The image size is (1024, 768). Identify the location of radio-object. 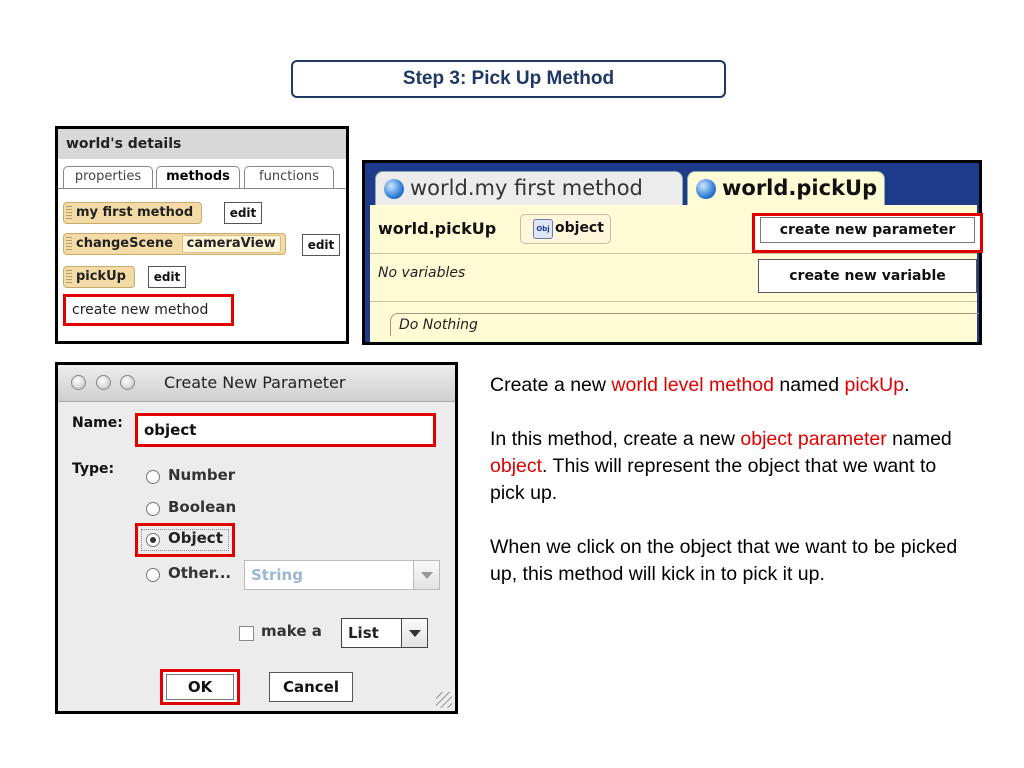
(153, 540).